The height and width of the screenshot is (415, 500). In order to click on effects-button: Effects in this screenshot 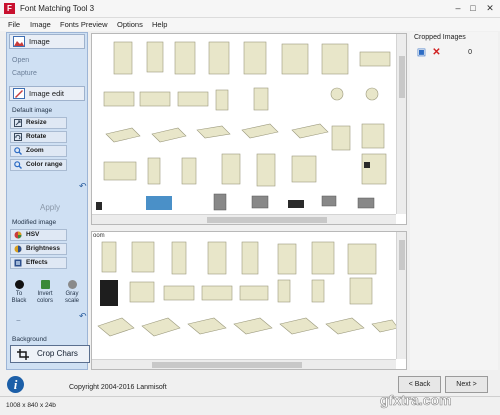, I will do `click(38, 263)`.